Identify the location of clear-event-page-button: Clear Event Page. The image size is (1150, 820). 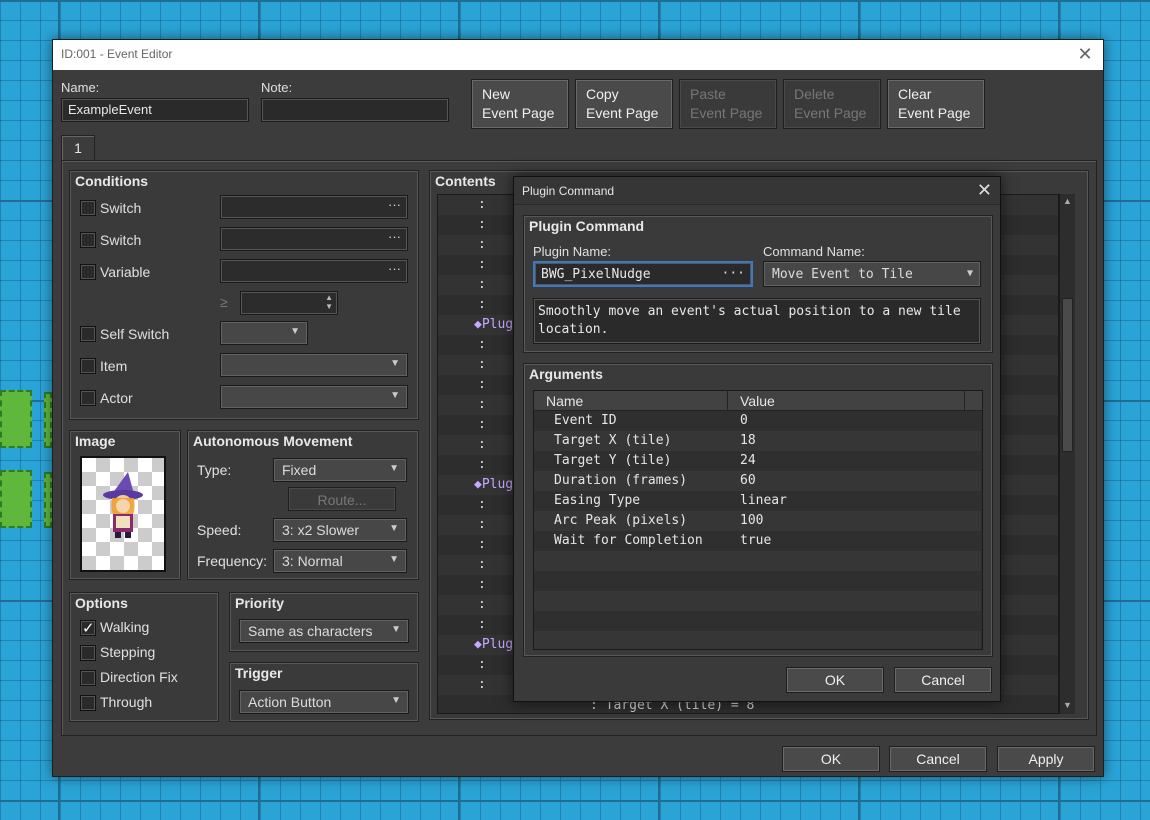
(936, 104).